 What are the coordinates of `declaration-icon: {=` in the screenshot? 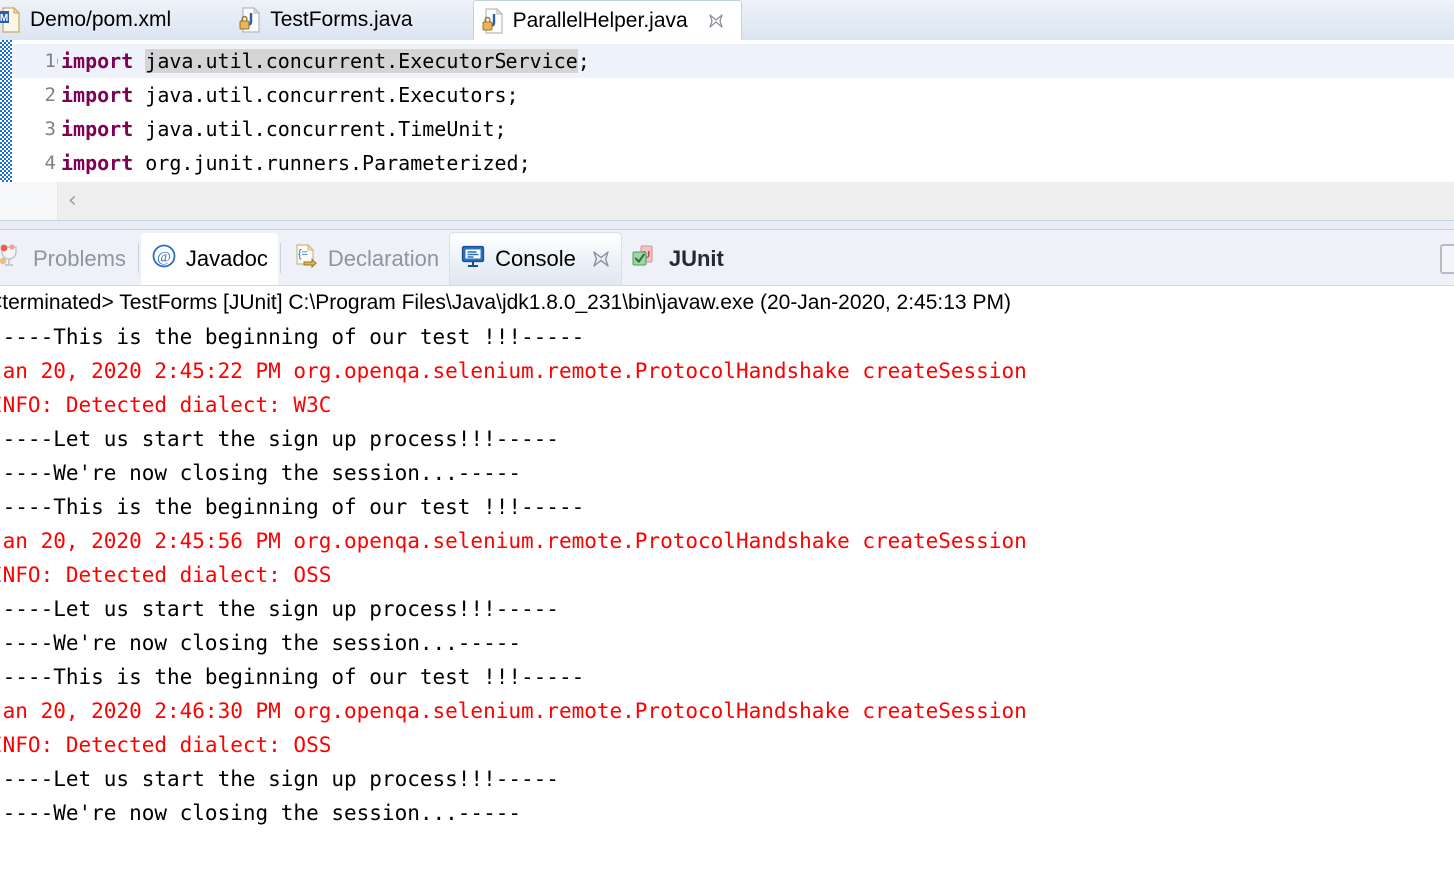 It's located at (306, 259).